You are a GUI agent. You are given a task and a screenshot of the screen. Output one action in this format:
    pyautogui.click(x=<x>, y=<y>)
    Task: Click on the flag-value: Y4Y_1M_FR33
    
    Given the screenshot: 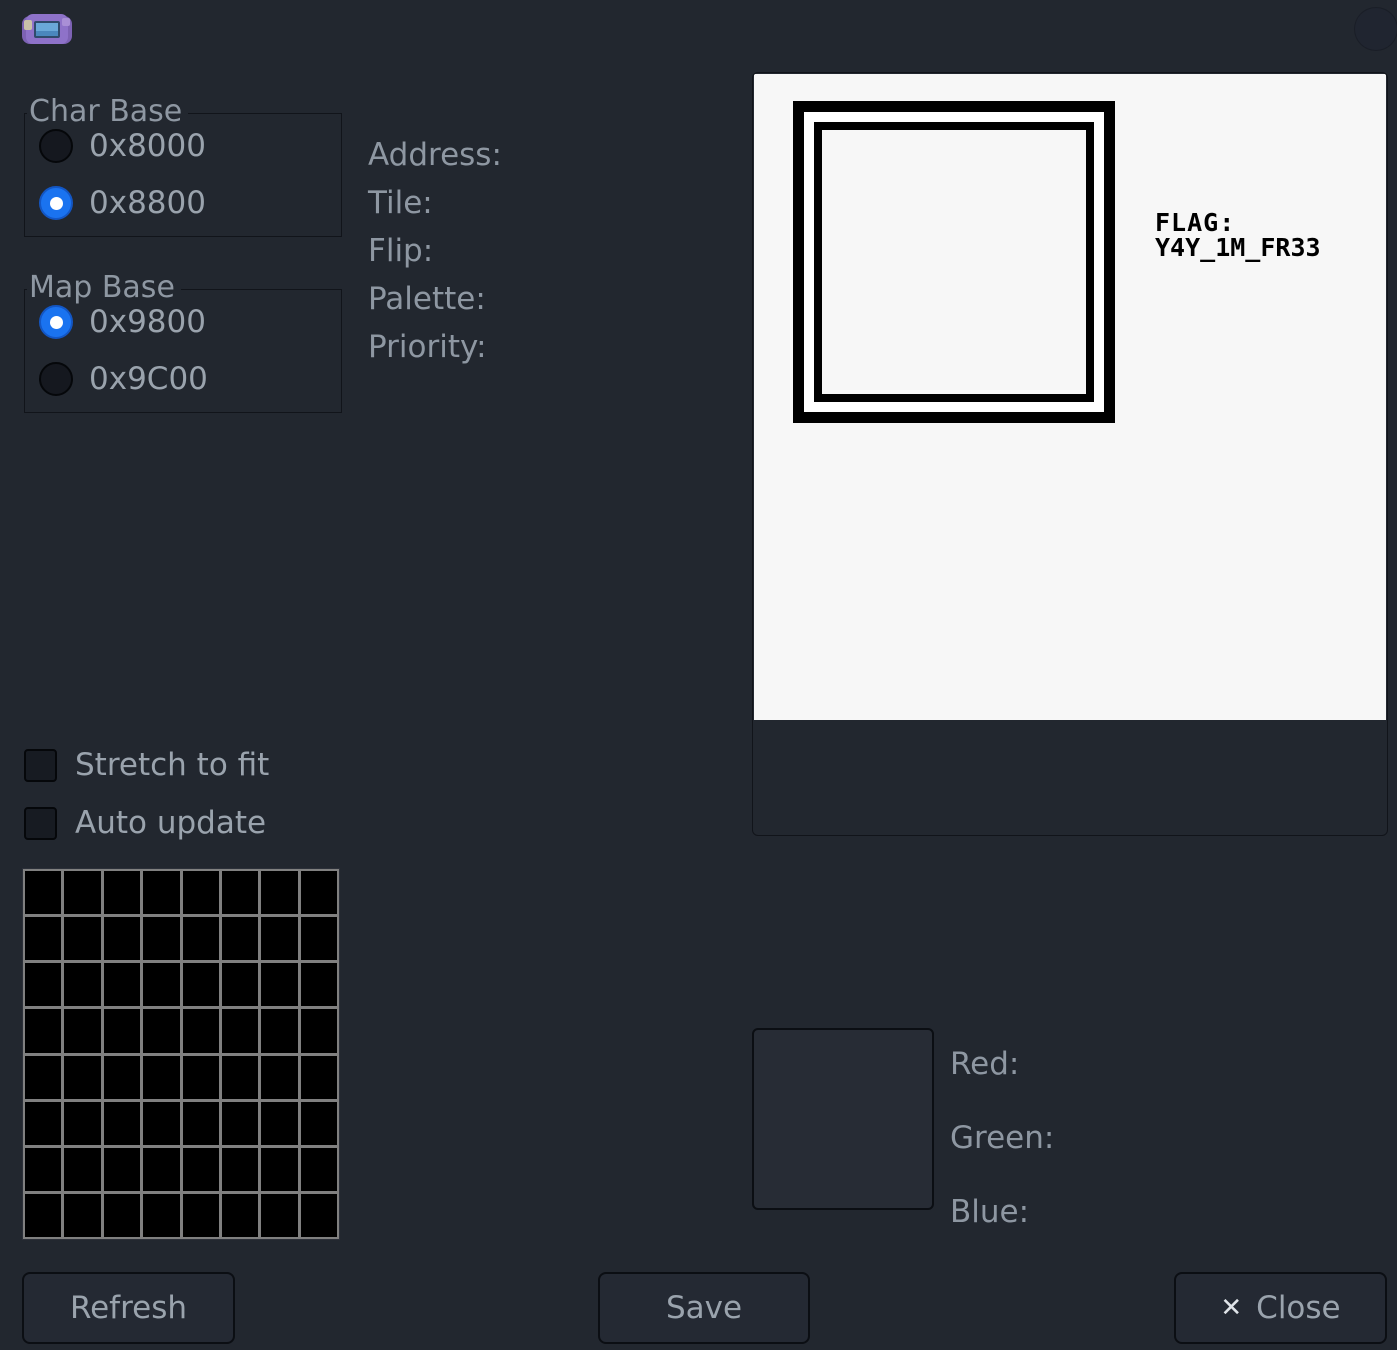 What is the action you would take?
    pyautogui.click(x=1238, y=247)
    